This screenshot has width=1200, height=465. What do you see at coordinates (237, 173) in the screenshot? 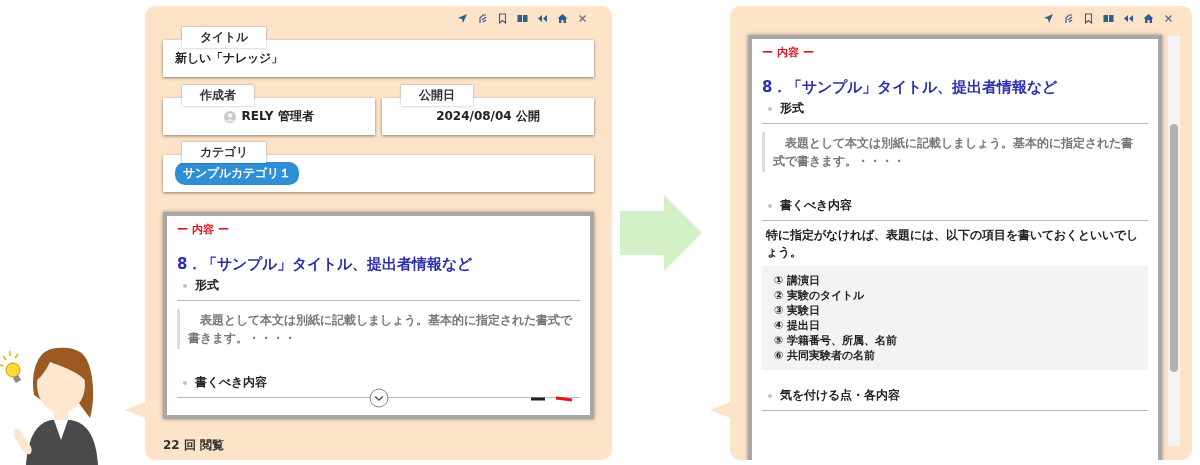
I see `category-tag: サンプルカテゴリ１` at bounding box center [237, 173].